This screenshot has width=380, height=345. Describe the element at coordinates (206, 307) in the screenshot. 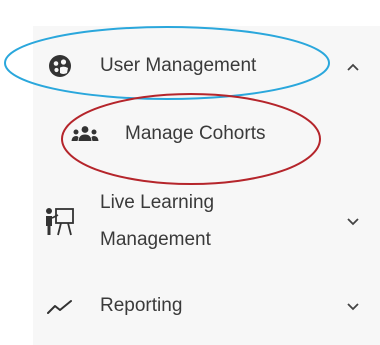

I see `nav-item-reporting: Reporting` at that location.